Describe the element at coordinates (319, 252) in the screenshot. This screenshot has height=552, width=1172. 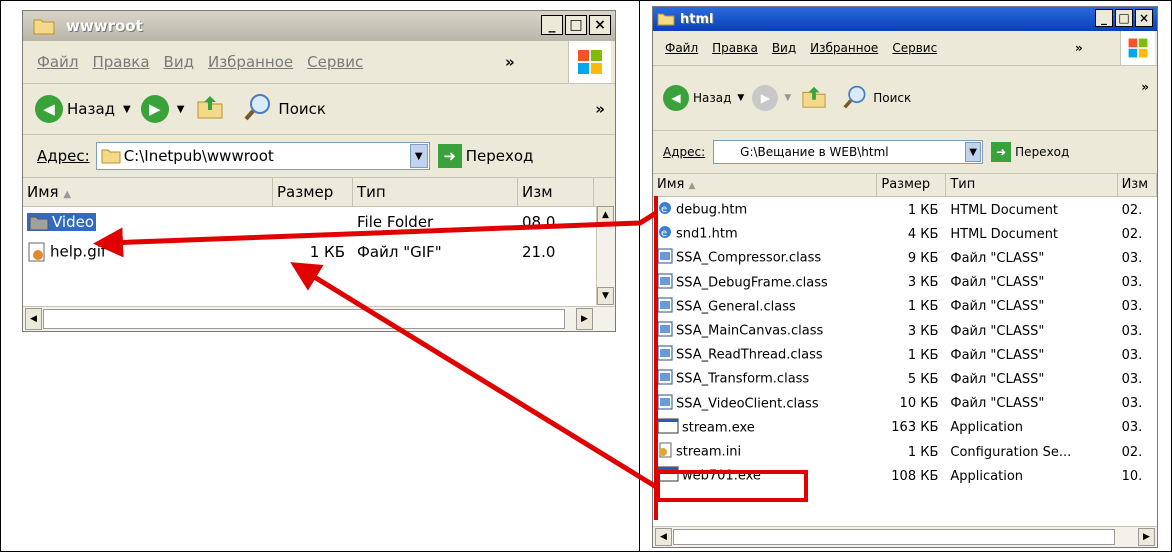
I see `list-item: help.gif 1 КБ Файл "GIF" 21.0` at that location.